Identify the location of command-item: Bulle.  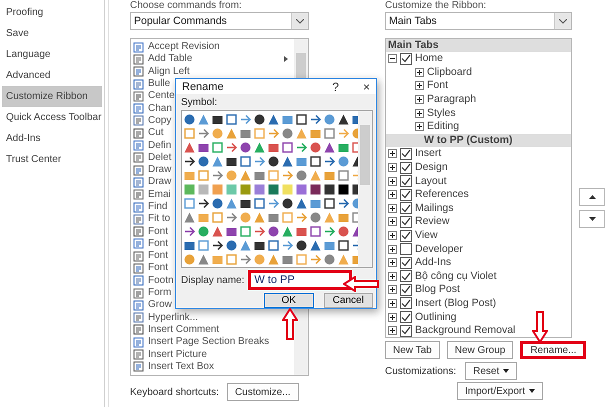
(159, 84).